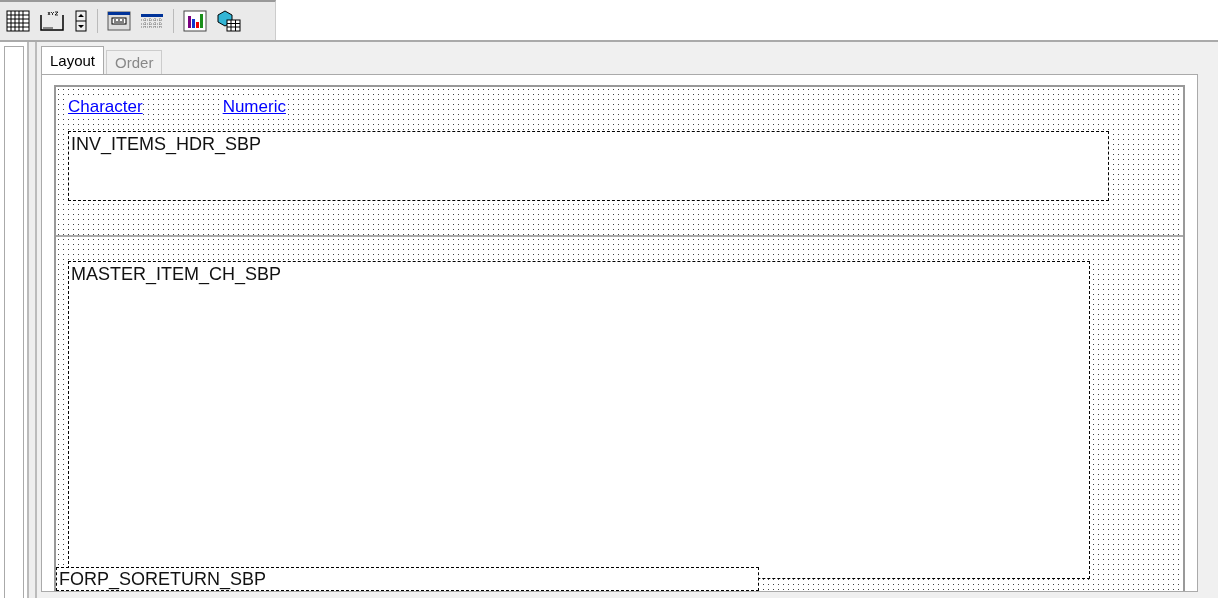 The height and width of the screenshot is (598, 1218). Describe the element at coordinates (81, 21) in the screenshot. I see `spinner-icon` at that location.